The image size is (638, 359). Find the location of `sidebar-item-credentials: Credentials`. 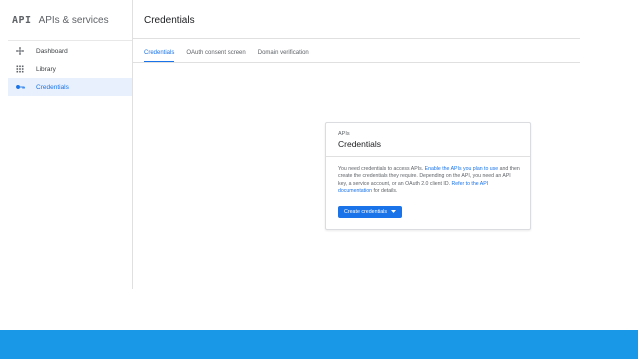

sidebar-item-credentials: Credentials is located at coordinates (70, 87).